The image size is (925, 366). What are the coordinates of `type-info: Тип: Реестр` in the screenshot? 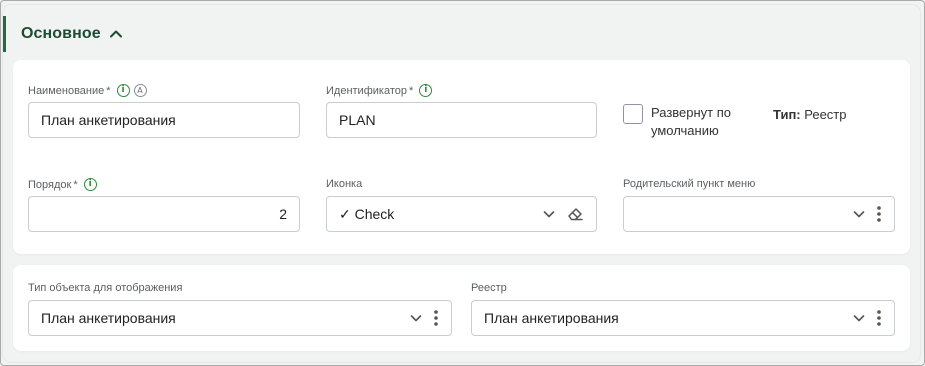 It's located at (810, 114).